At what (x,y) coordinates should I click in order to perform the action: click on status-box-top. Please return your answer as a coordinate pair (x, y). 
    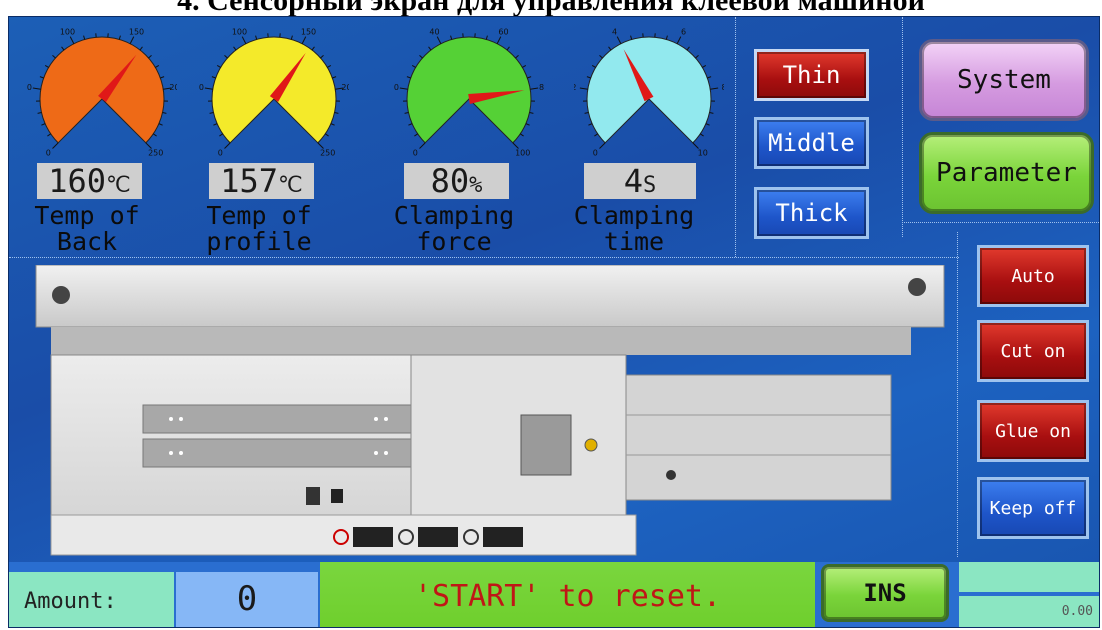
    Looking at the image, I should click on (1029, 577).